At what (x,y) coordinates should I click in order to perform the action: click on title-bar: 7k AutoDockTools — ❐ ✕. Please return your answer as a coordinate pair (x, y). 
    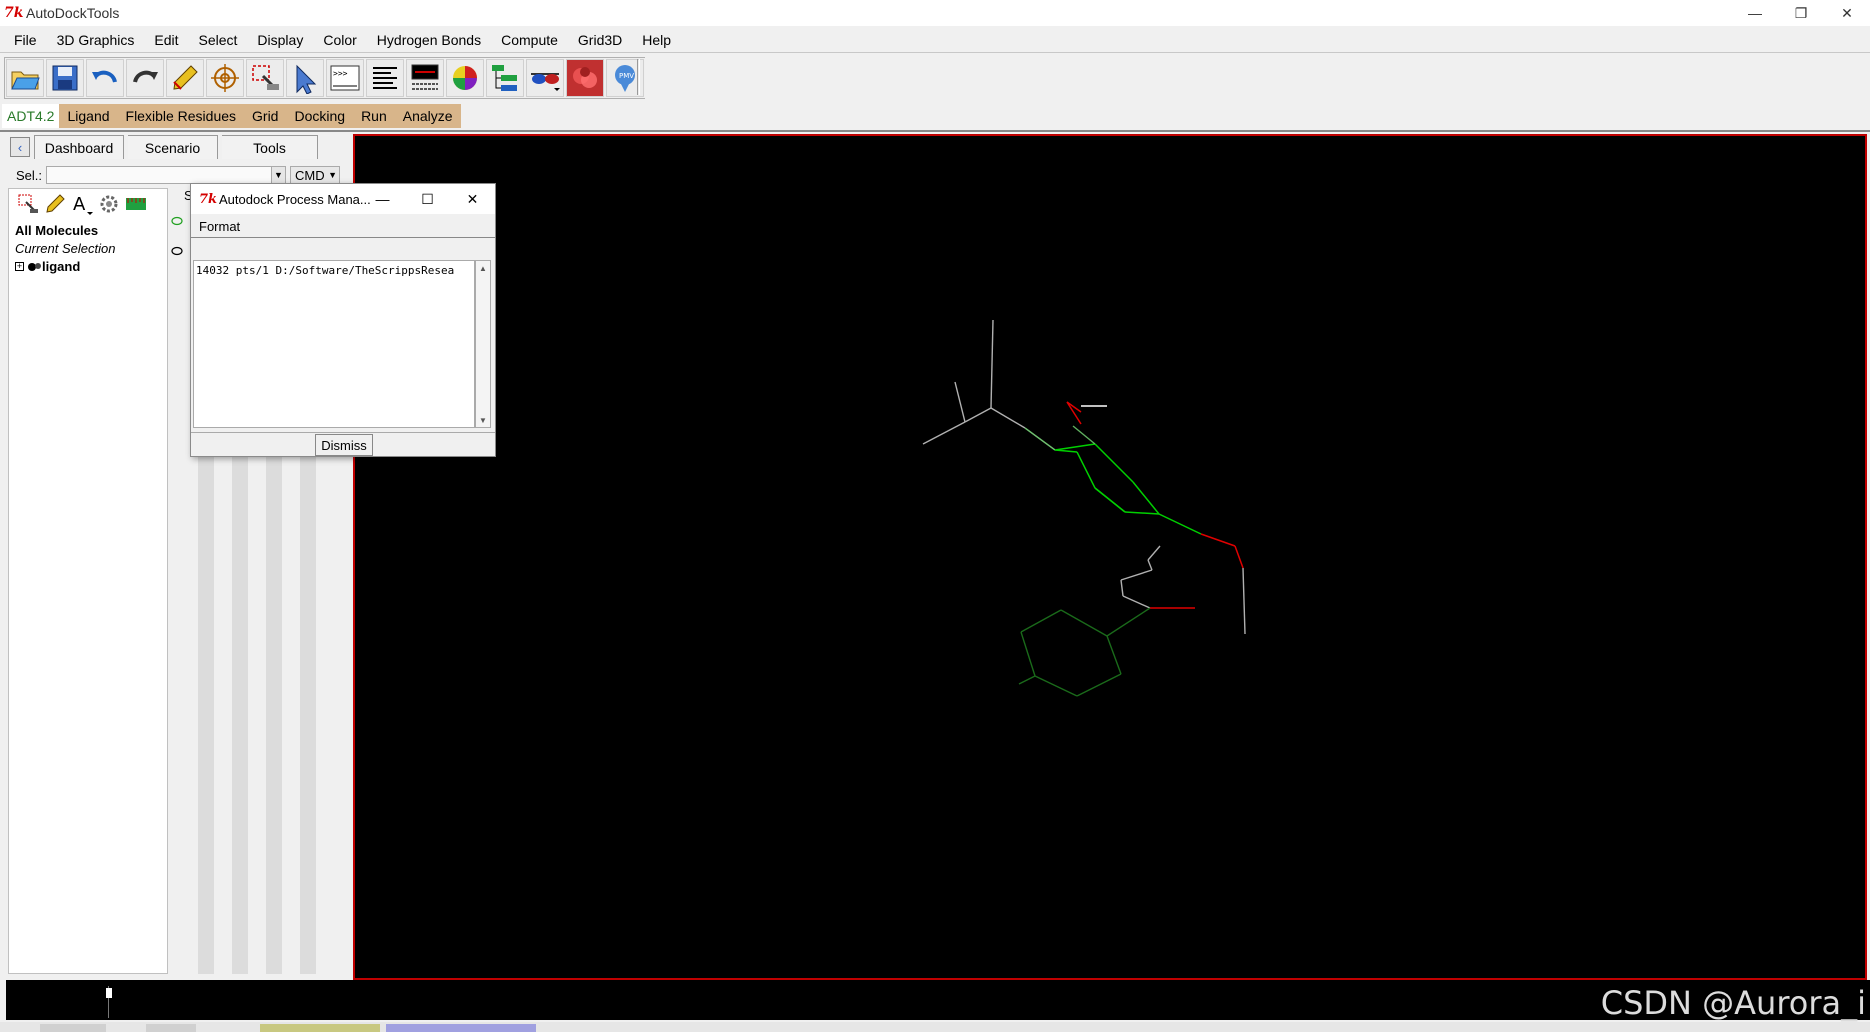
    Looking at the image, I should click on (935, 13).